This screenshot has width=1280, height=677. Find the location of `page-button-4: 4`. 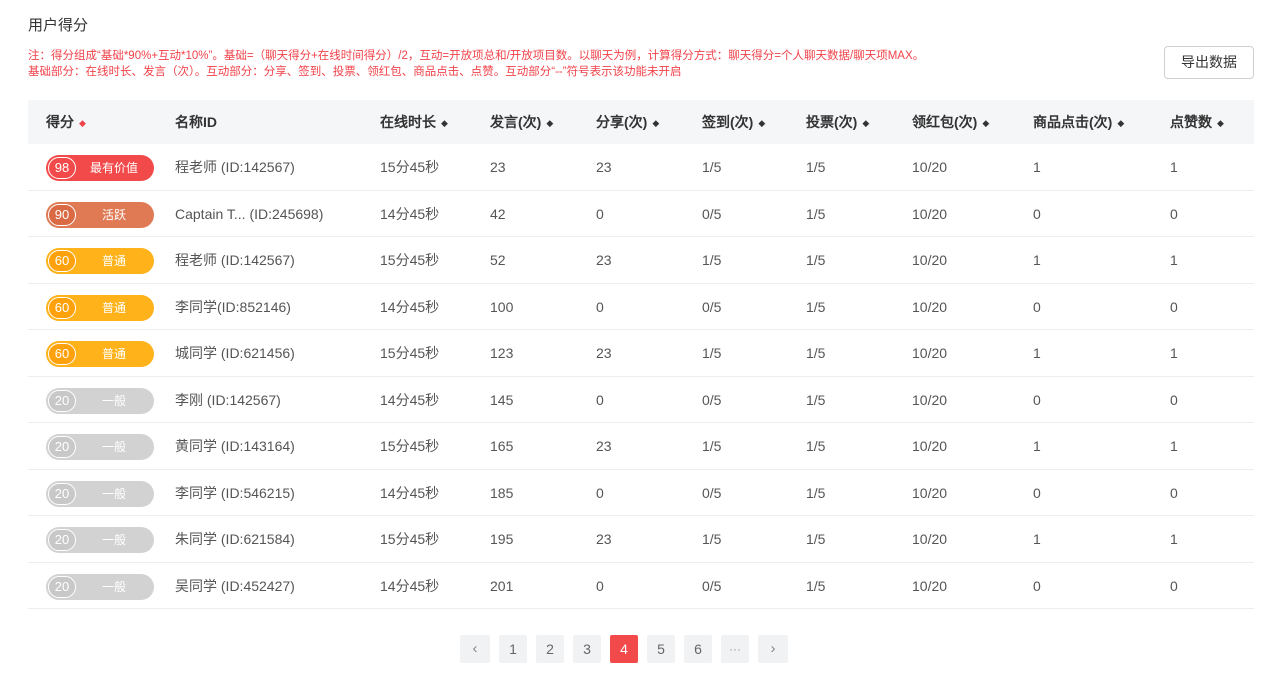

page-button-4: 4 is located at coordinates (624, 649).